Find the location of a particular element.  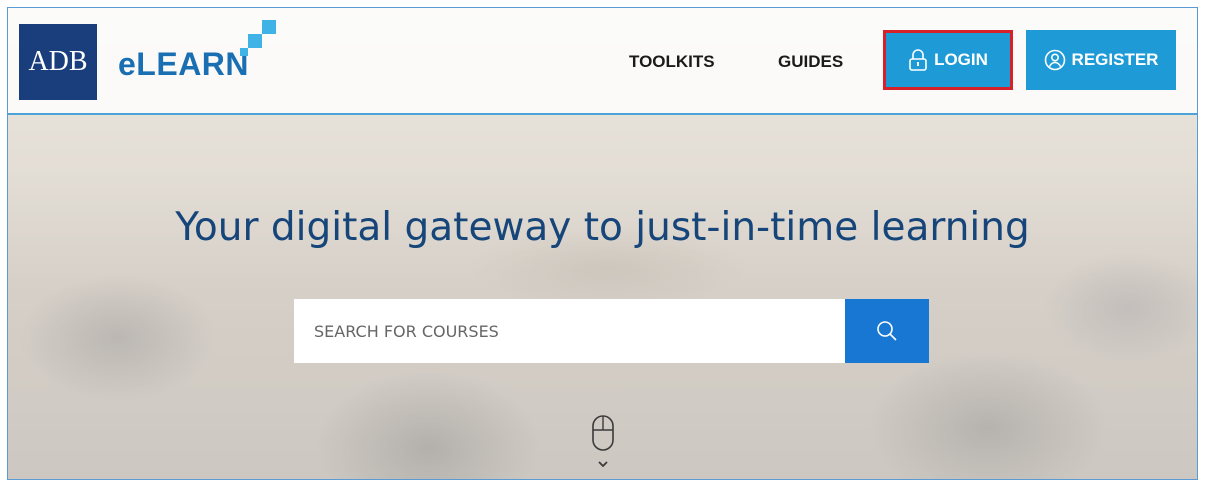

register-label: REGISTER is located at coordinates (1115, 59).